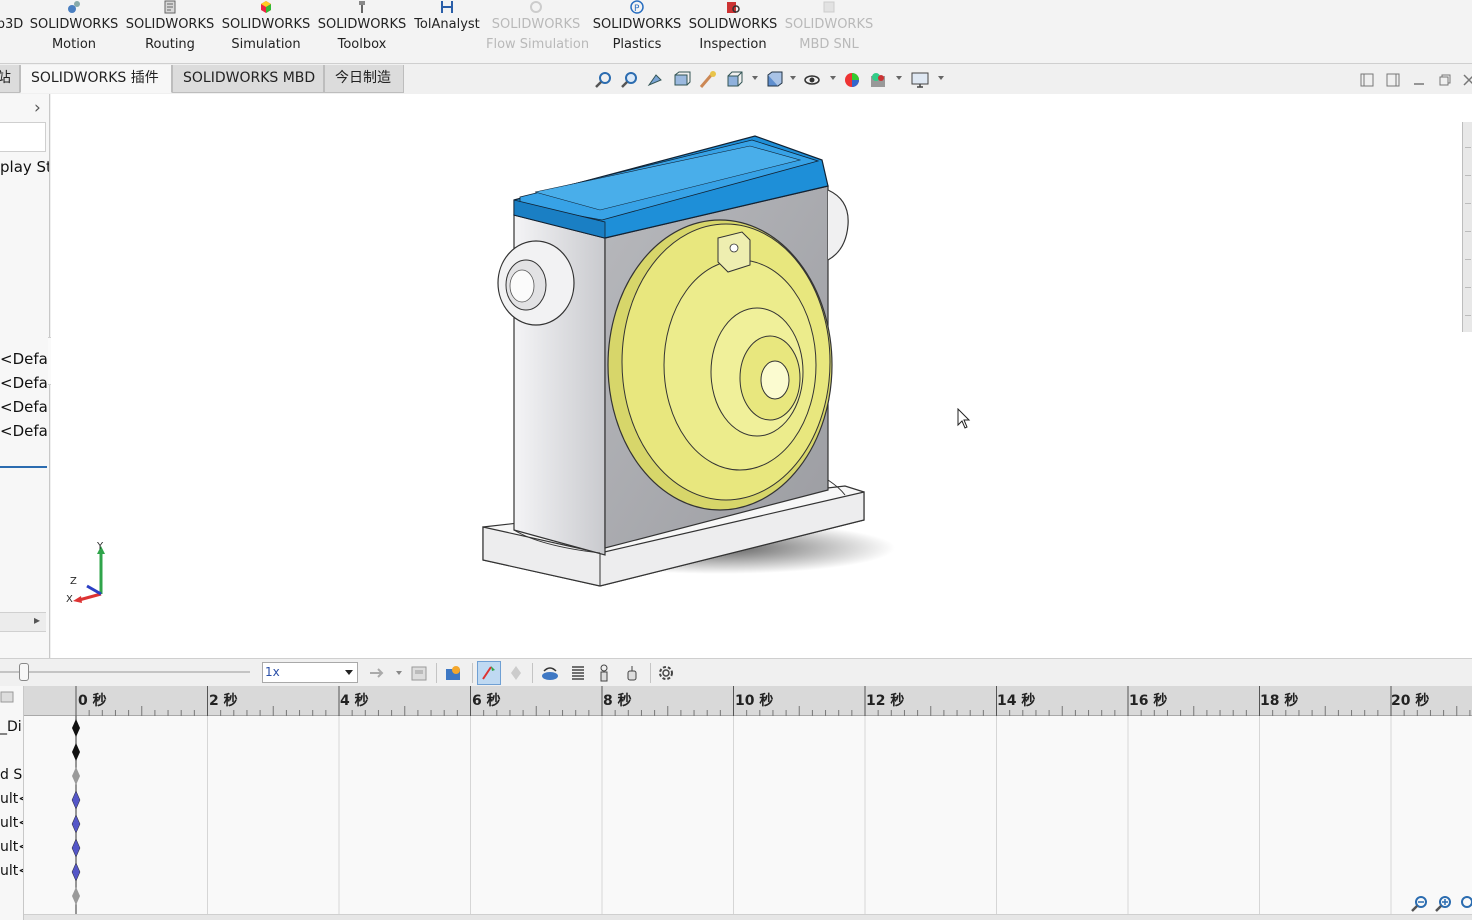  I want to click on motor-icon, so click(550, 673).